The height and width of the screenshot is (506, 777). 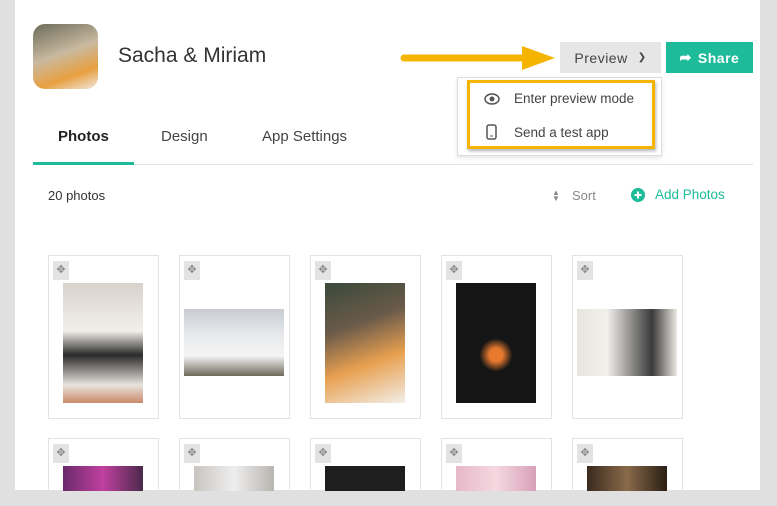 I want to click on annotation-arrow-icon, so click(x=477, y=58).